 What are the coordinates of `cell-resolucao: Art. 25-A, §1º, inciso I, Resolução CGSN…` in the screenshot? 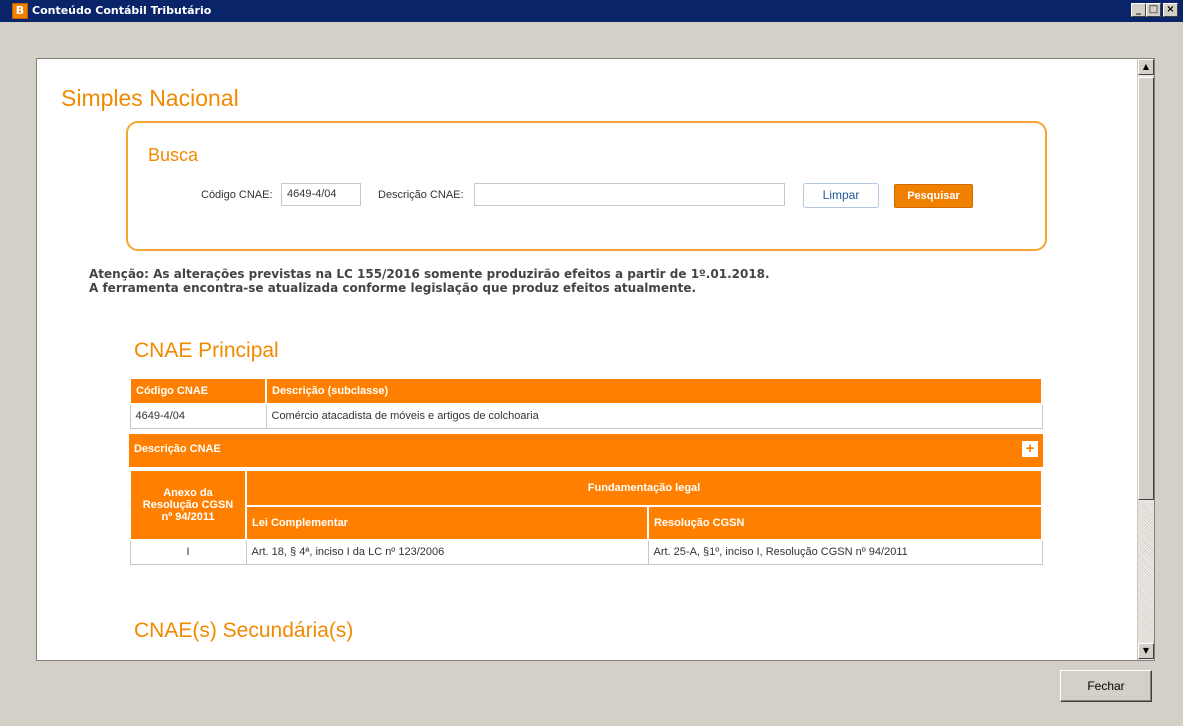 It's located at (845, 552).